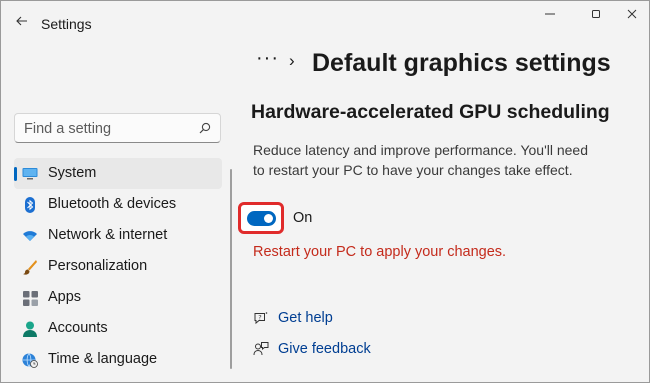 This screenshot has height=383, width=650. I want to click on close-button, so click(632, 14).